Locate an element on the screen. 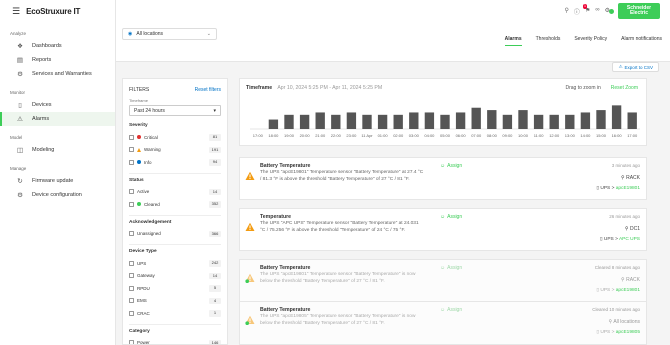 Image resolution: width=670 pixels, height=345 pixels. filter-option: Critical 81 is located at coordinates (175, 137).